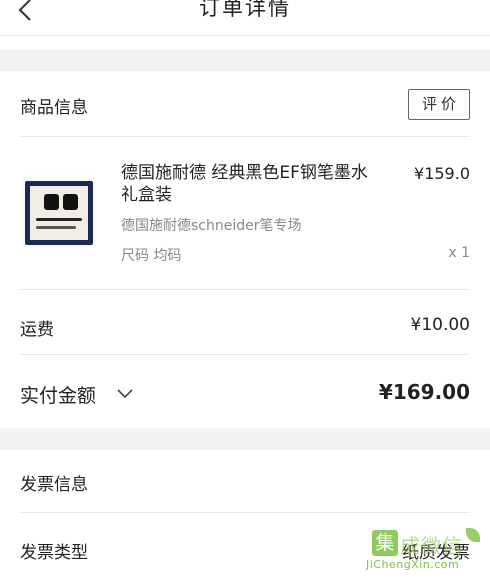 The height and width of the screenshot is (580, 490). What do you see at coordinates (37, 330) in the screenshot?
I see `shipping-label: 运费` at bounding box center [37, 330].